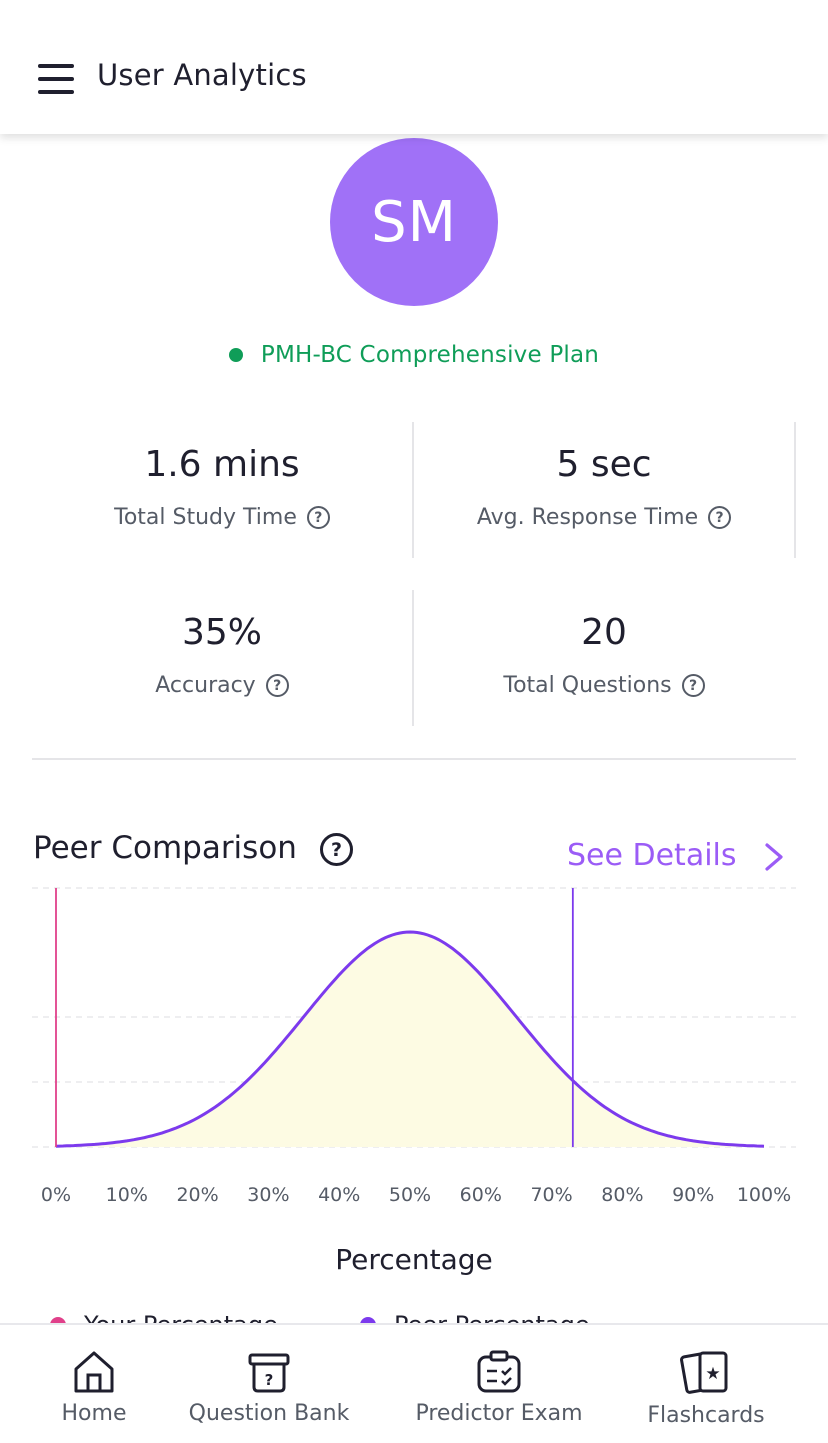  I want to click on plan-name: PMH-BC Comprehensive Plan, so click(430, 355).